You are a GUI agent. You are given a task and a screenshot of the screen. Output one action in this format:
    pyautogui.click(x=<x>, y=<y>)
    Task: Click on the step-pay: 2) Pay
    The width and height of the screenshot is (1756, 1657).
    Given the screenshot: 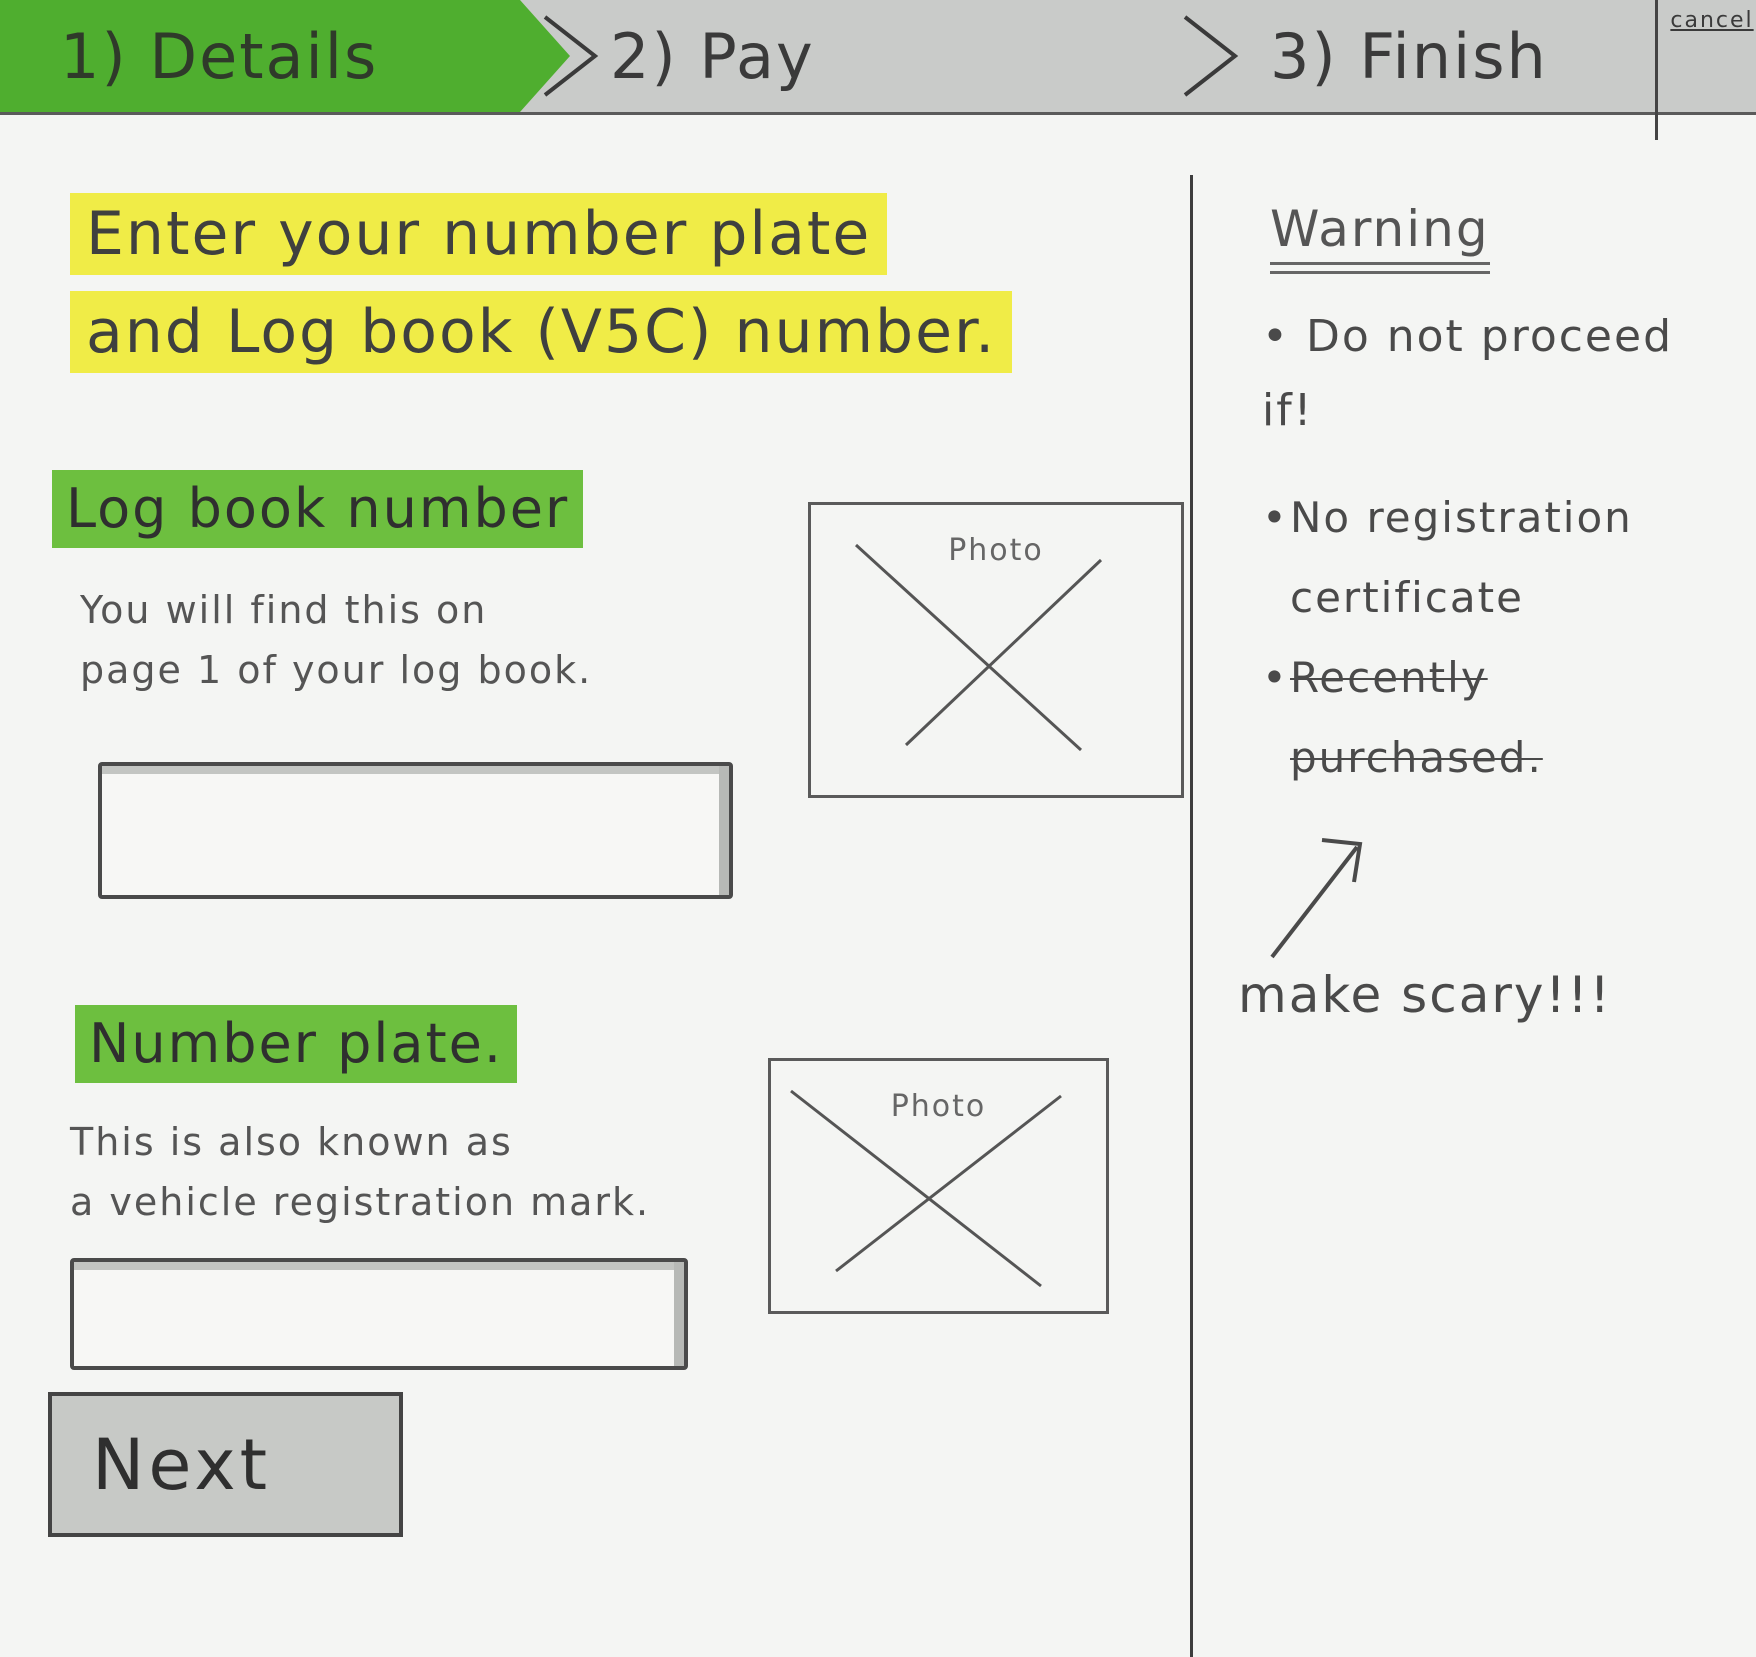 What is the action you would take?
    pyautogui.click(x=880, y=56)
    